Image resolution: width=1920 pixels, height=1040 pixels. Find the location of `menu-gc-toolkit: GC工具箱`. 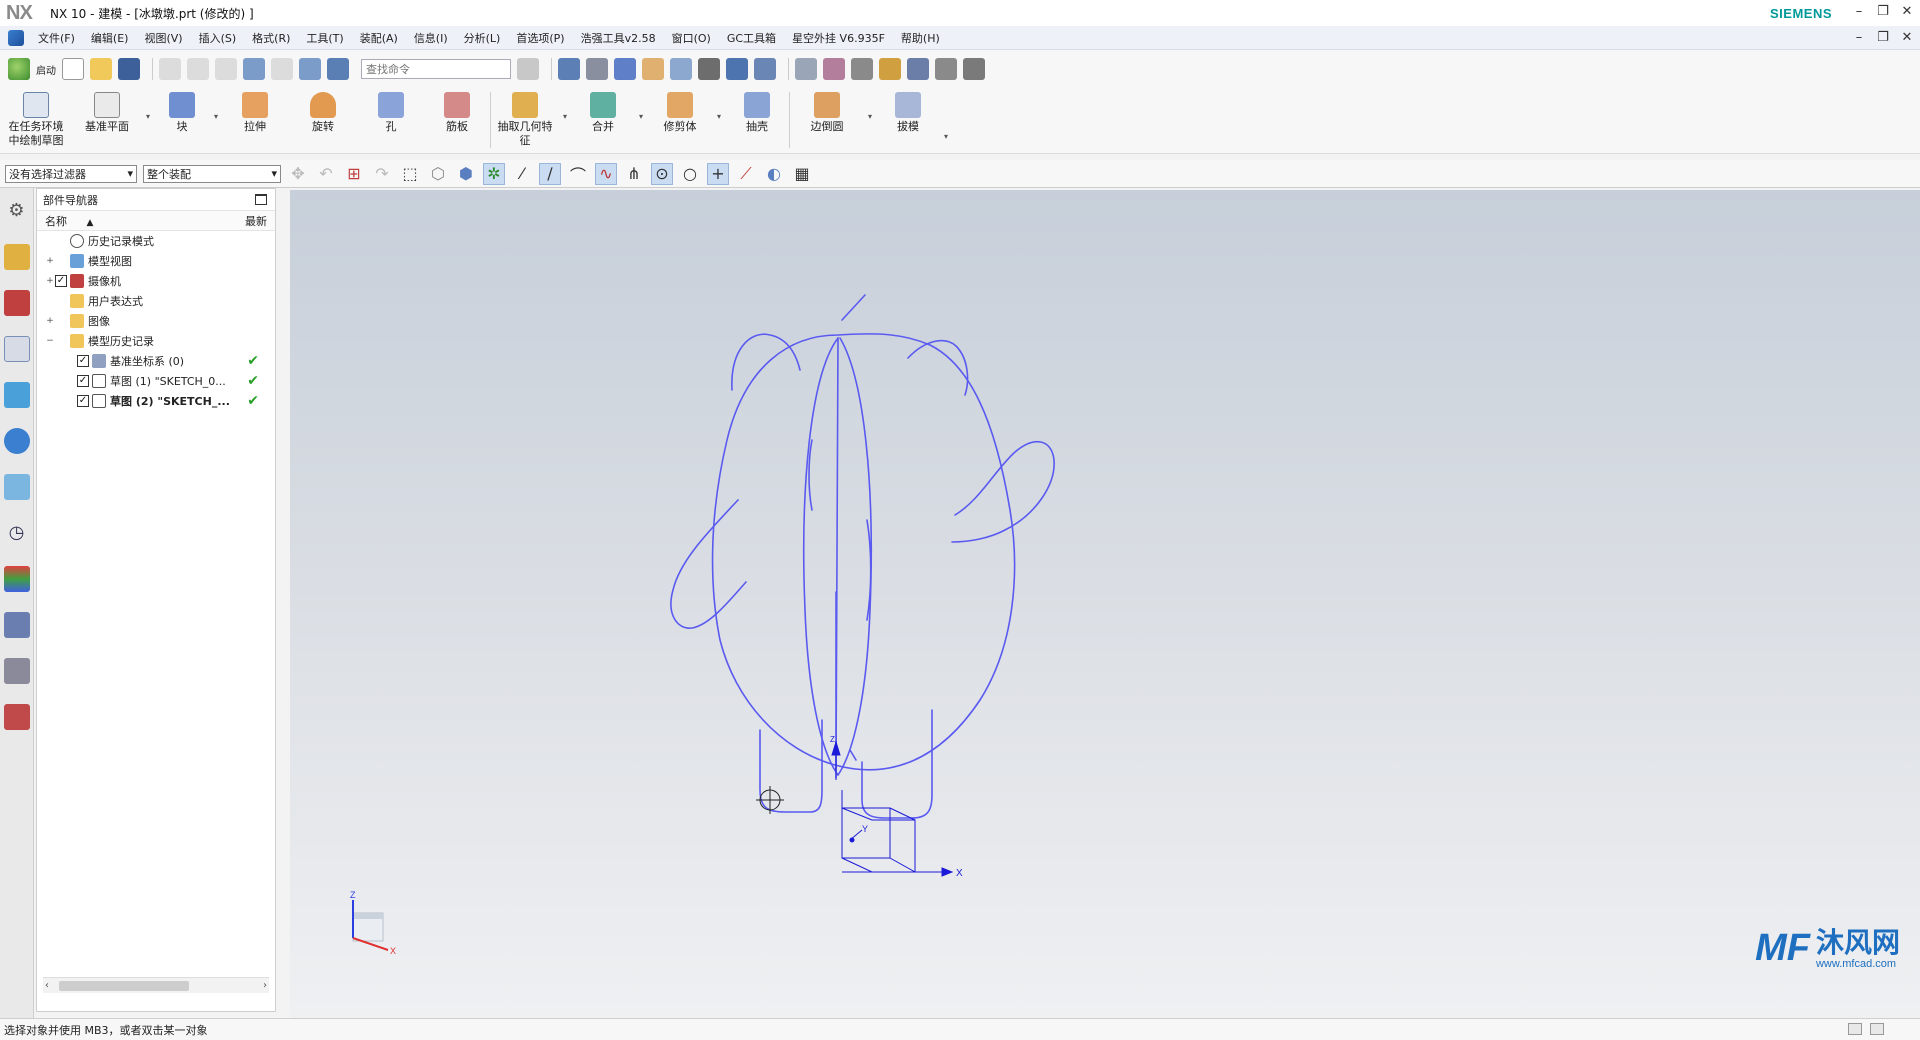

menu-gc-toolkit: GC工具箱 is located at coordinates (751, 38).